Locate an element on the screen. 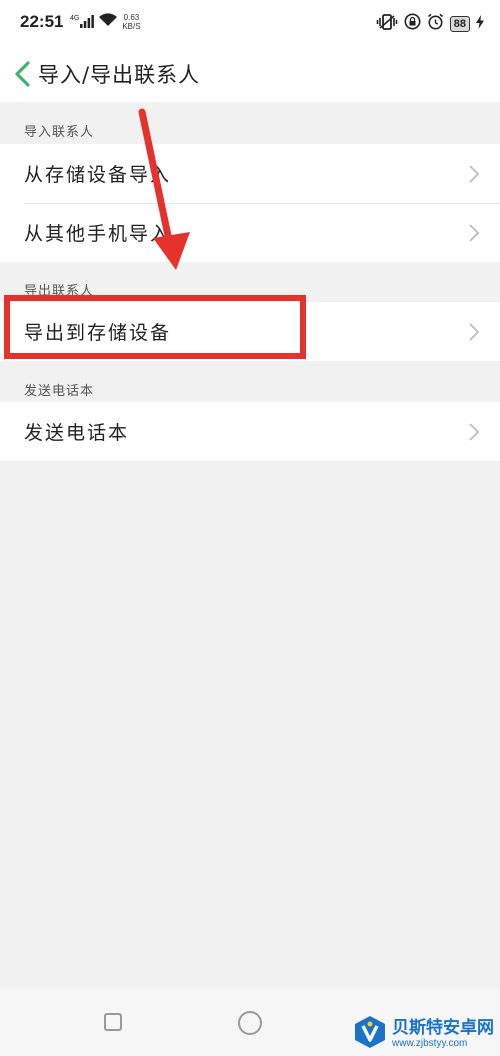 Image resolution: width=500 pixels, height=1056 pixels. status-bar: 22:51 4G 0.63 KB/S 88 is located at coordinates (250, 23).